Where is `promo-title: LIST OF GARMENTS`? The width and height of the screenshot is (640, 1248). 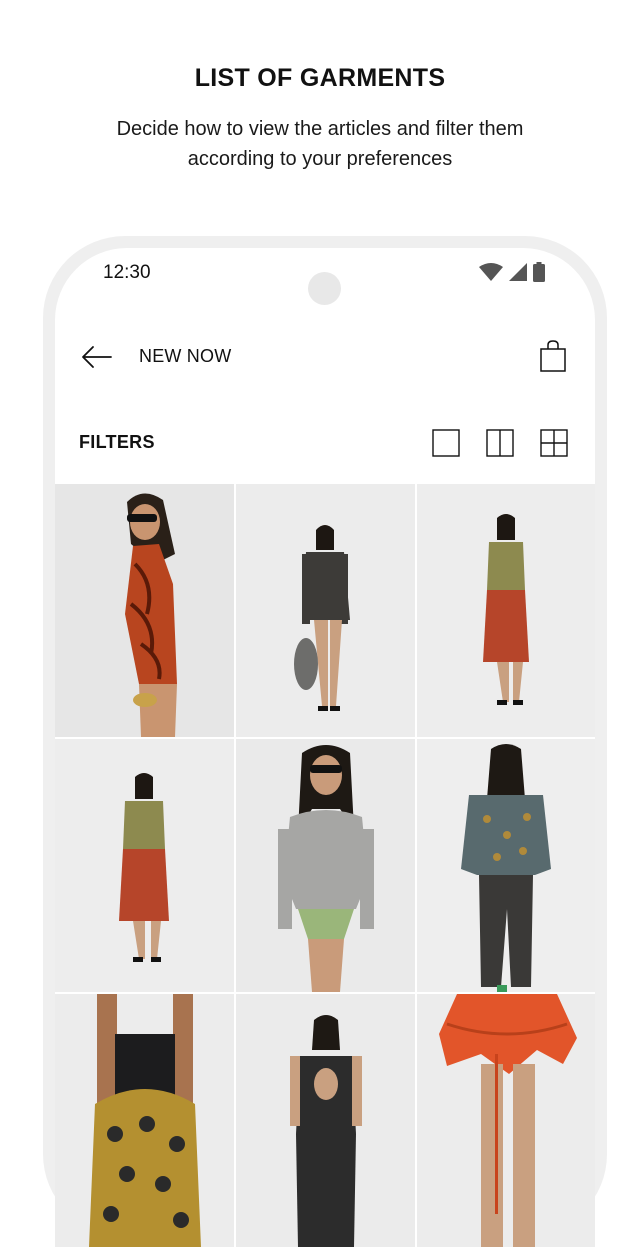
promo-title: LIST OF GARMENTS is located at coordinates (320, 78).